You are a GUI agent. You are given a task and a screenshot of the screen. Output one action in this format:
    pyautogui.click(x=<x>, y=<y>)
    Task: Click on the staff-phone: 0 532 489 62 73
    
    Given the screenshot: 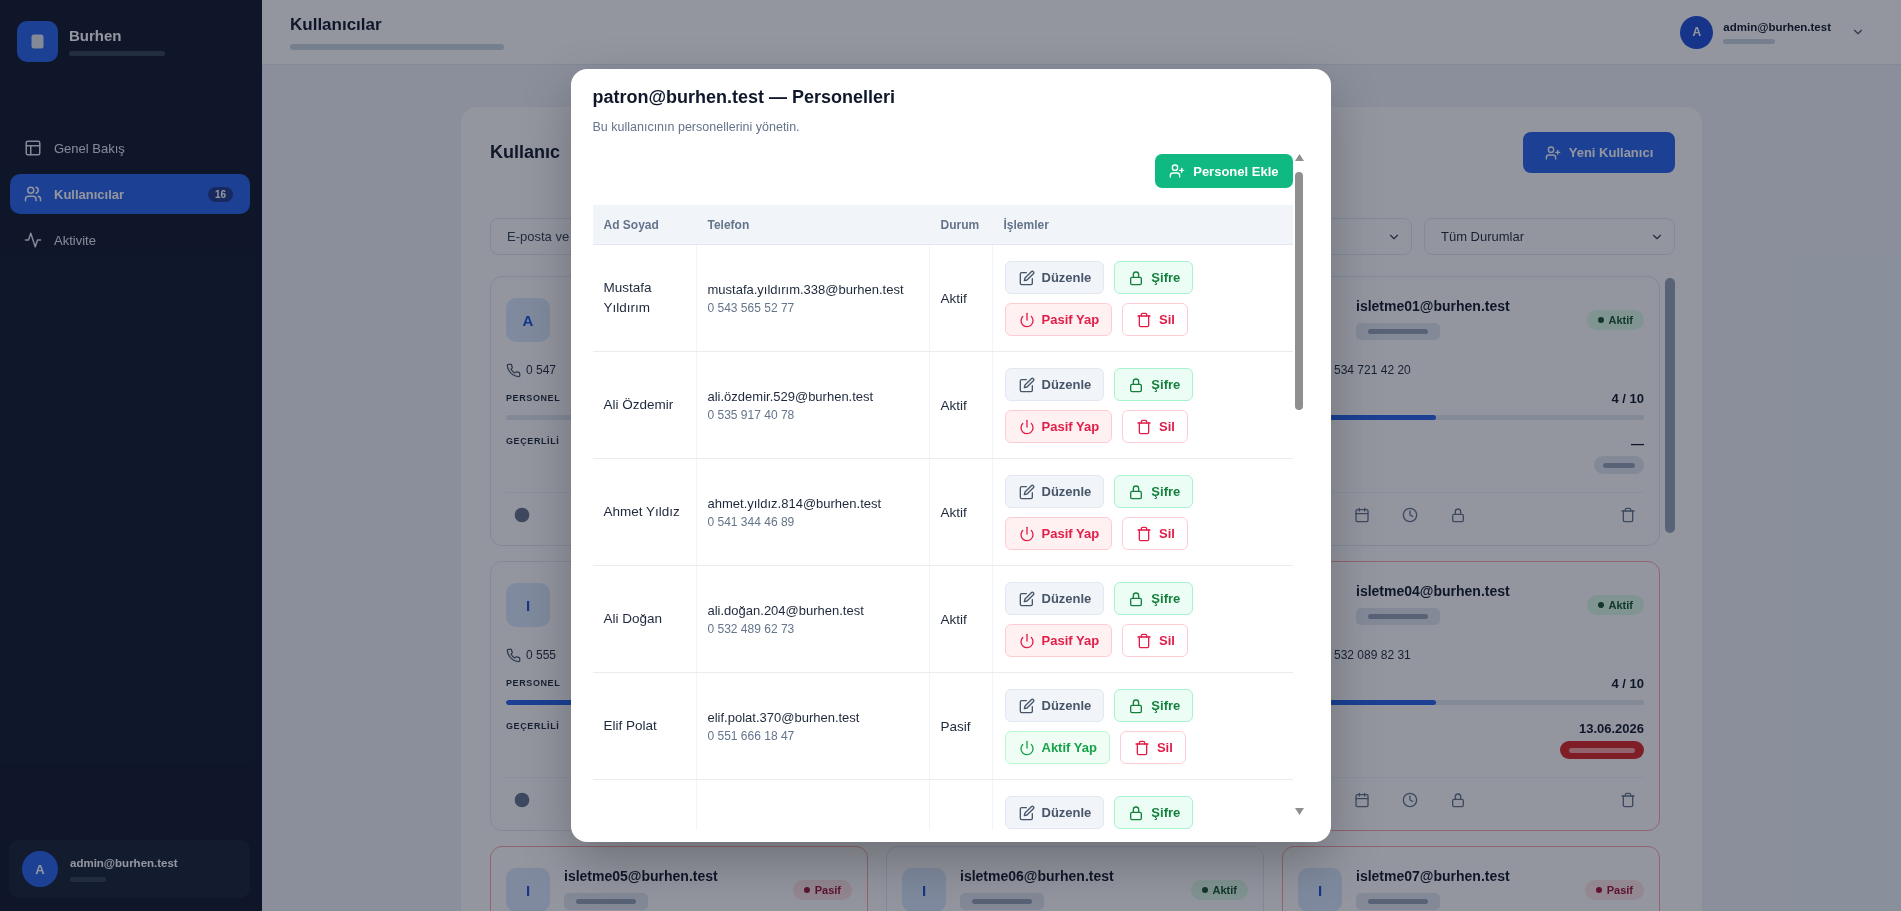 What is the action you would take?
    pyautogui.click(x=751, y=628)
    